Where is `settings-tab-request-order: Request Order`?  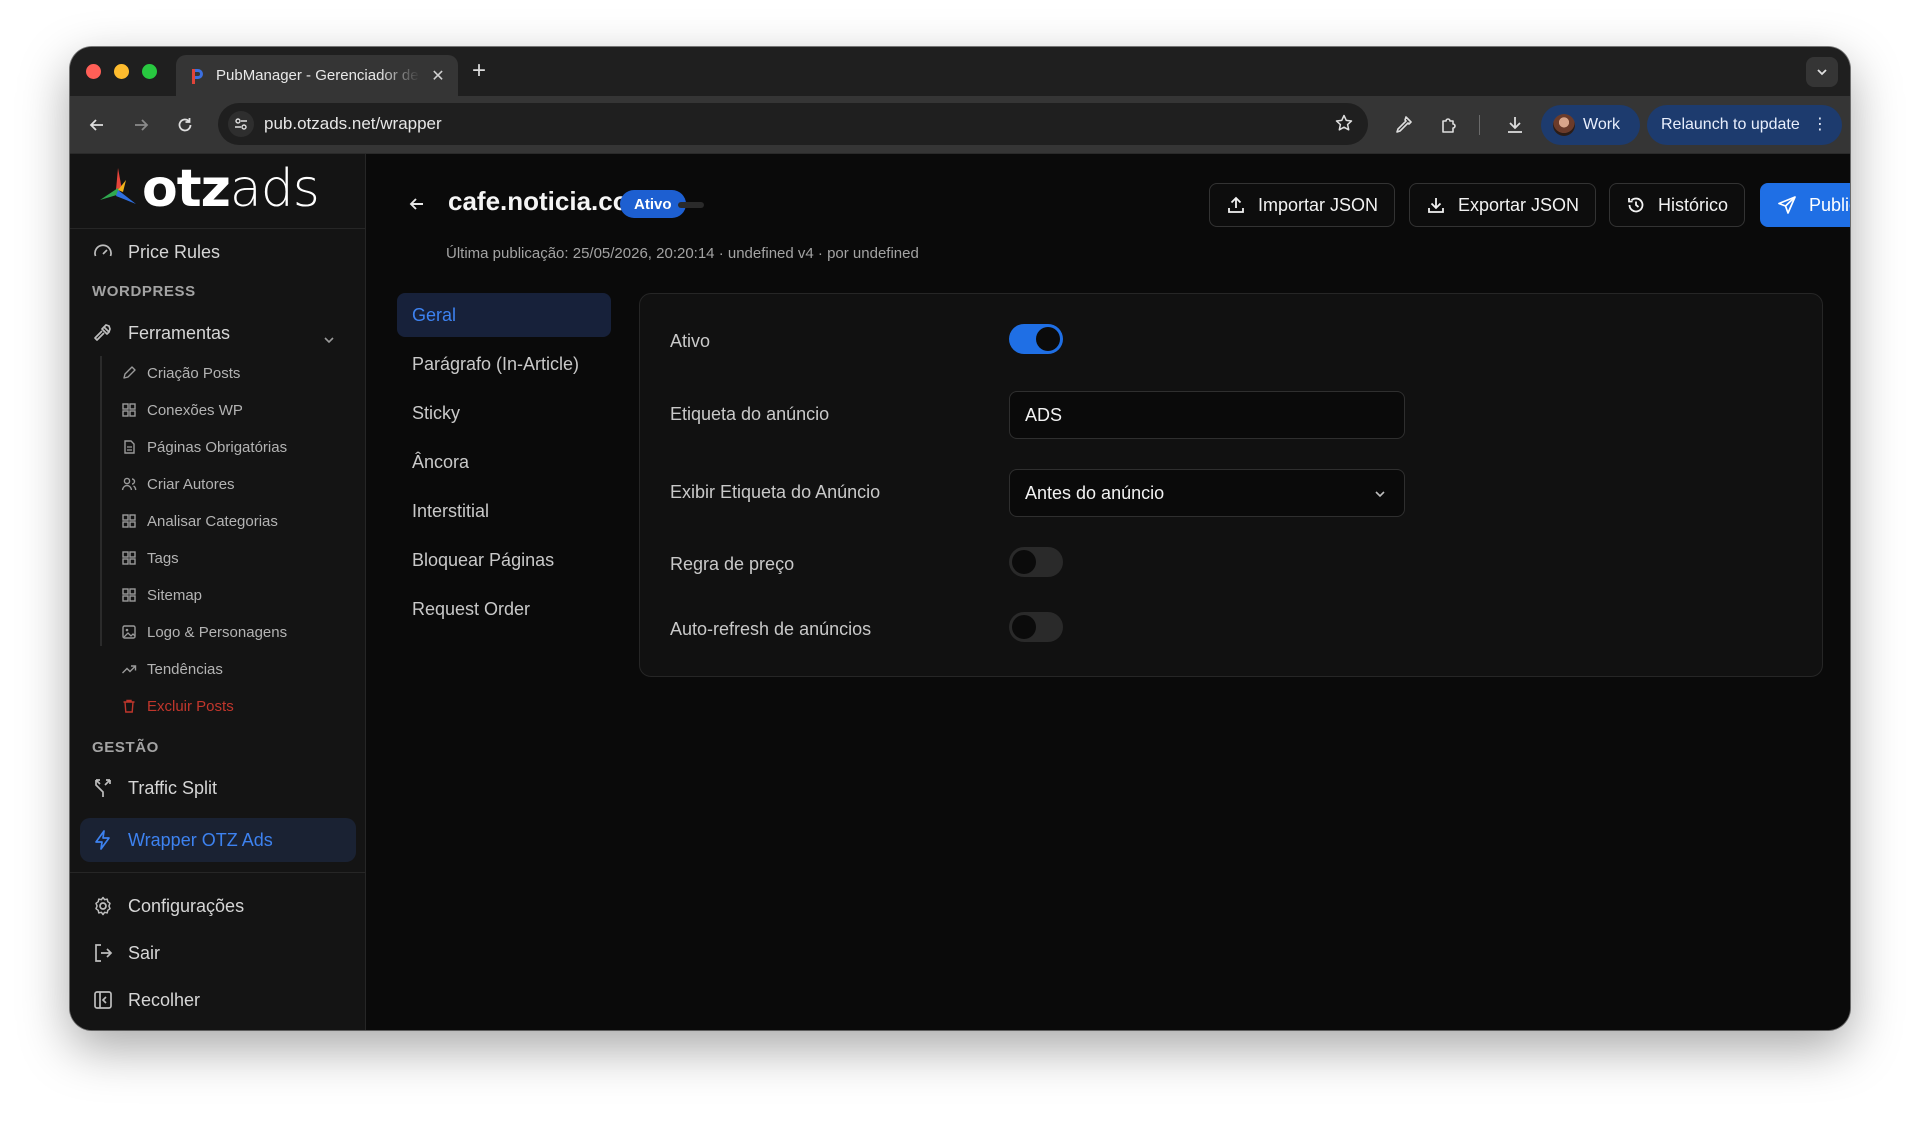 settings-tab-request-order: Request Order is located at coordinates (504, 609).